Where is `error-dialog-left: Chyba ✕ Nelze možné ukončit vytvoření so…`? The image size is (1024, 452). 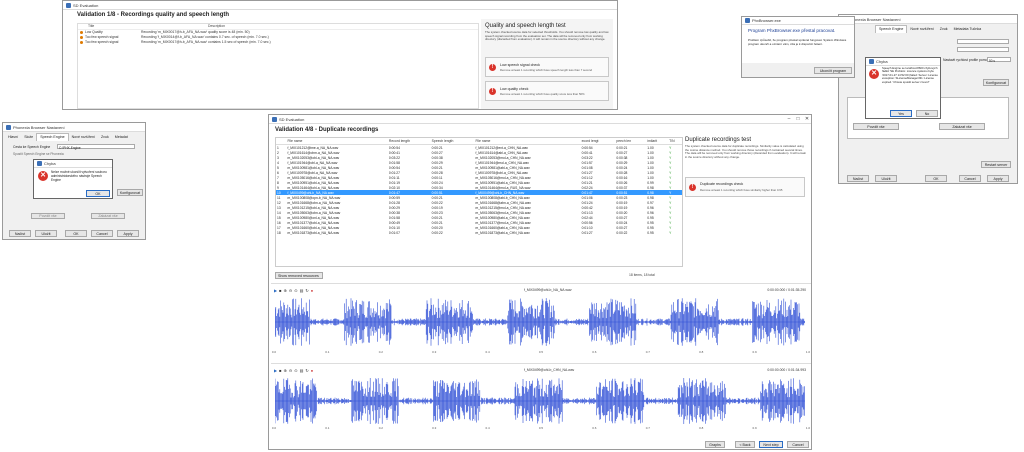
error-dialog-left: Chyba ✕ Nelze možné ukončit vytvoření so… is located at coordinates (73, 179).